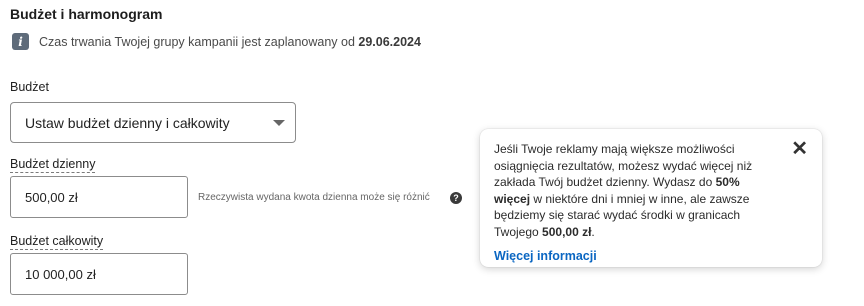 The image size is (864, 306). I want to click on budget-label: Budżet, so click(29, 87).